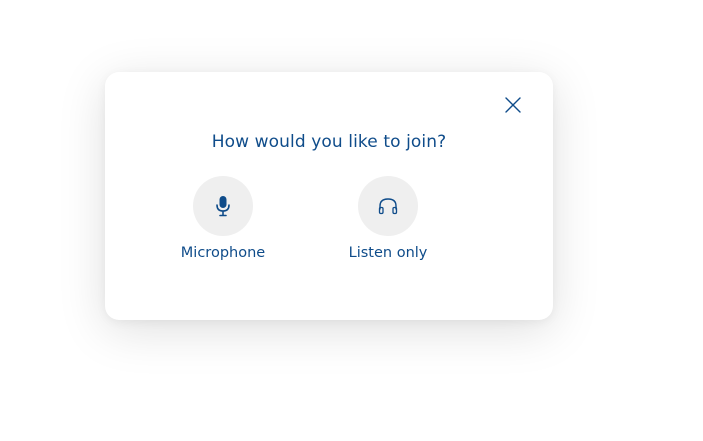  I want to click on headphones-icon-circle, so click(388, 206).